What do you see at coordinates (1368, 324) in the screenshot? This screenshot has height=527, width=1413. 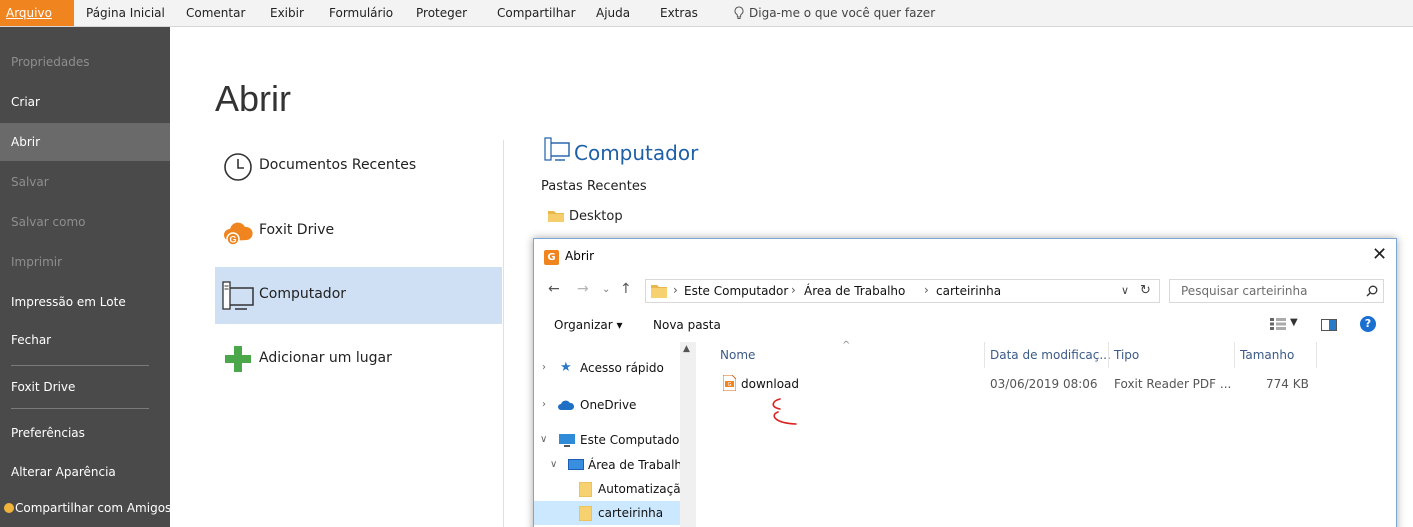 I see `help-icon: ?` at bounding box center [1368, 324].